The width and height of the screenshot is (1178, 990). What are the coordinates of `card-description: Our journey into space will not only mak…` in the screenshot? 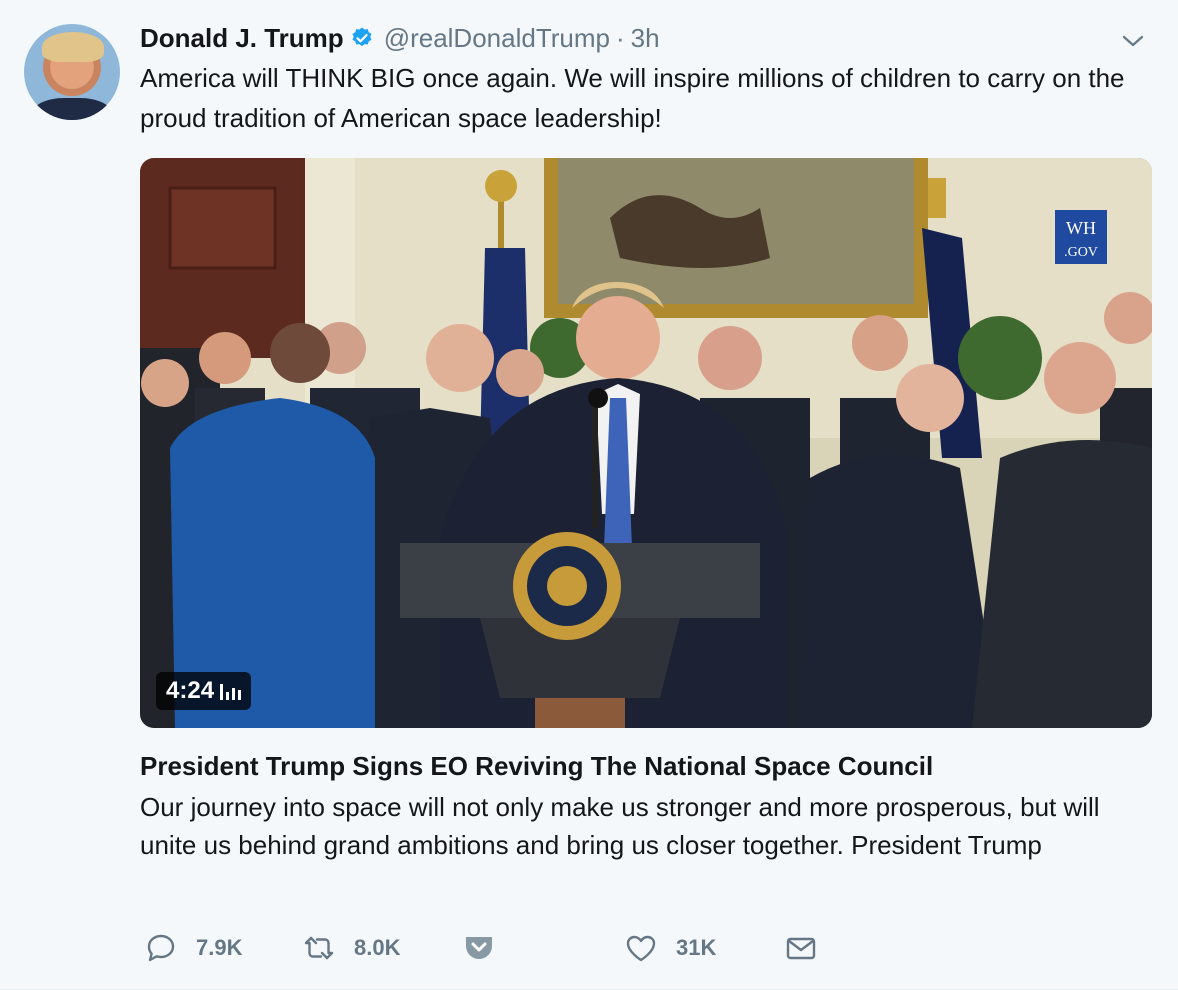 It's located at (620, 826).